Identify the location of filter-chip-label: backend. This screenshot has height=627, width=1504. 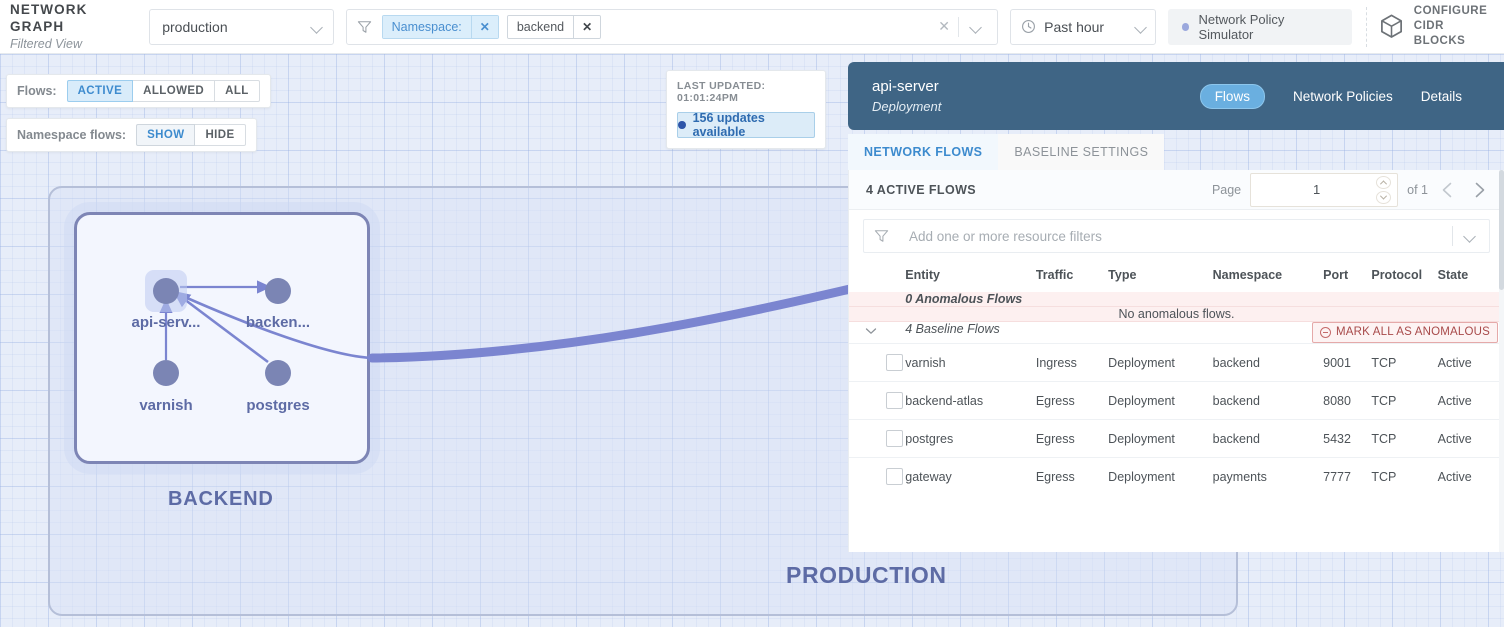
(540, 26).